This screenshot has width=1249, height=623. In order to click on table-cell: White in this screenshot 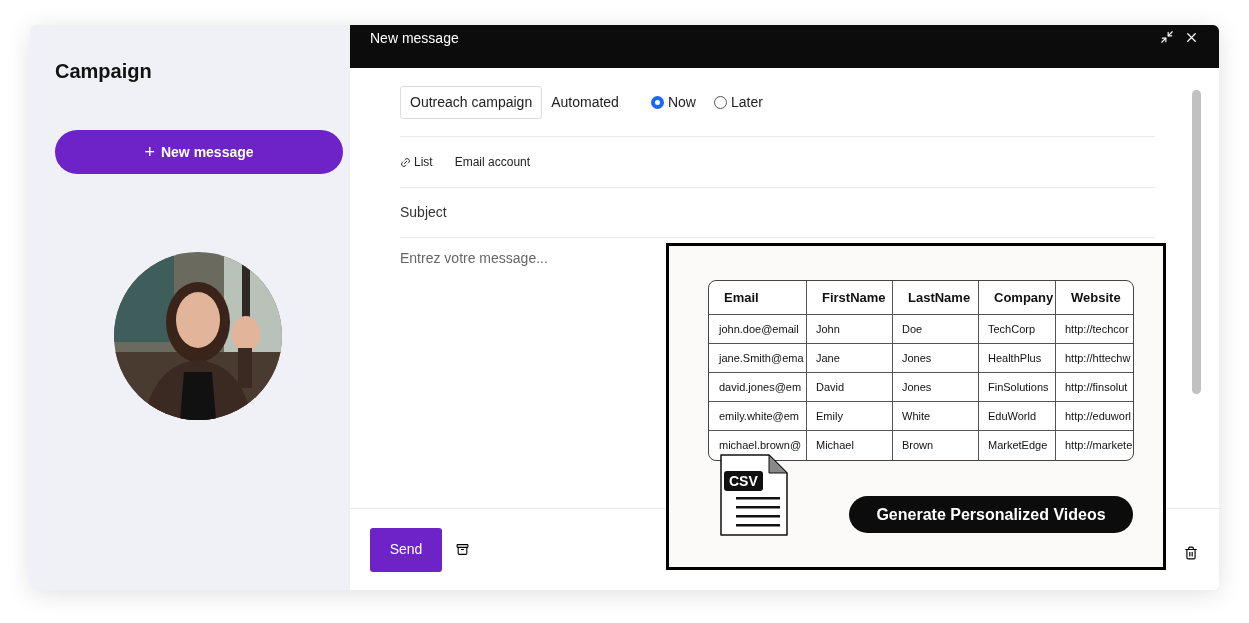, I will do `click(935, 416)`.